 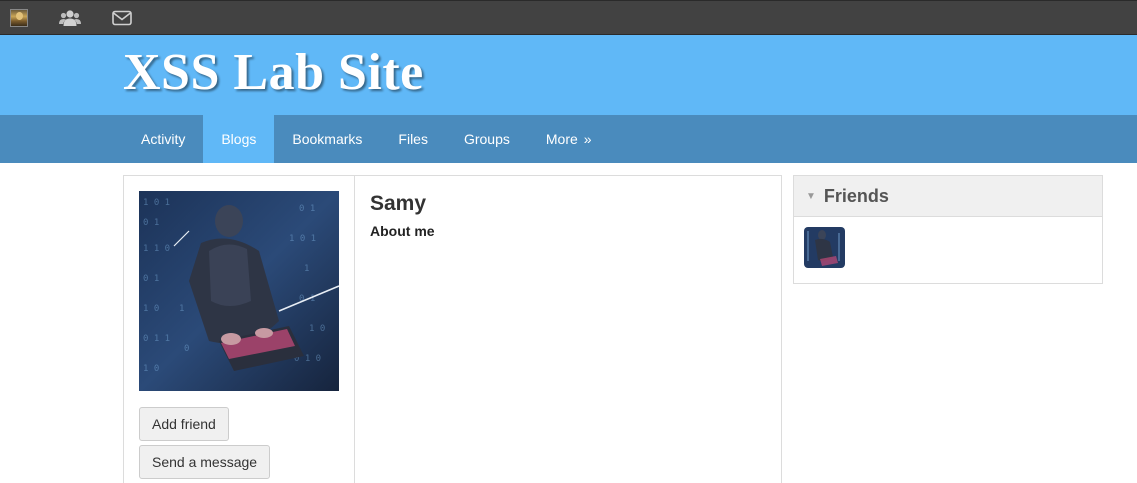 I want to click on nav-item-activity: Activity, so click(x=163, y=139).